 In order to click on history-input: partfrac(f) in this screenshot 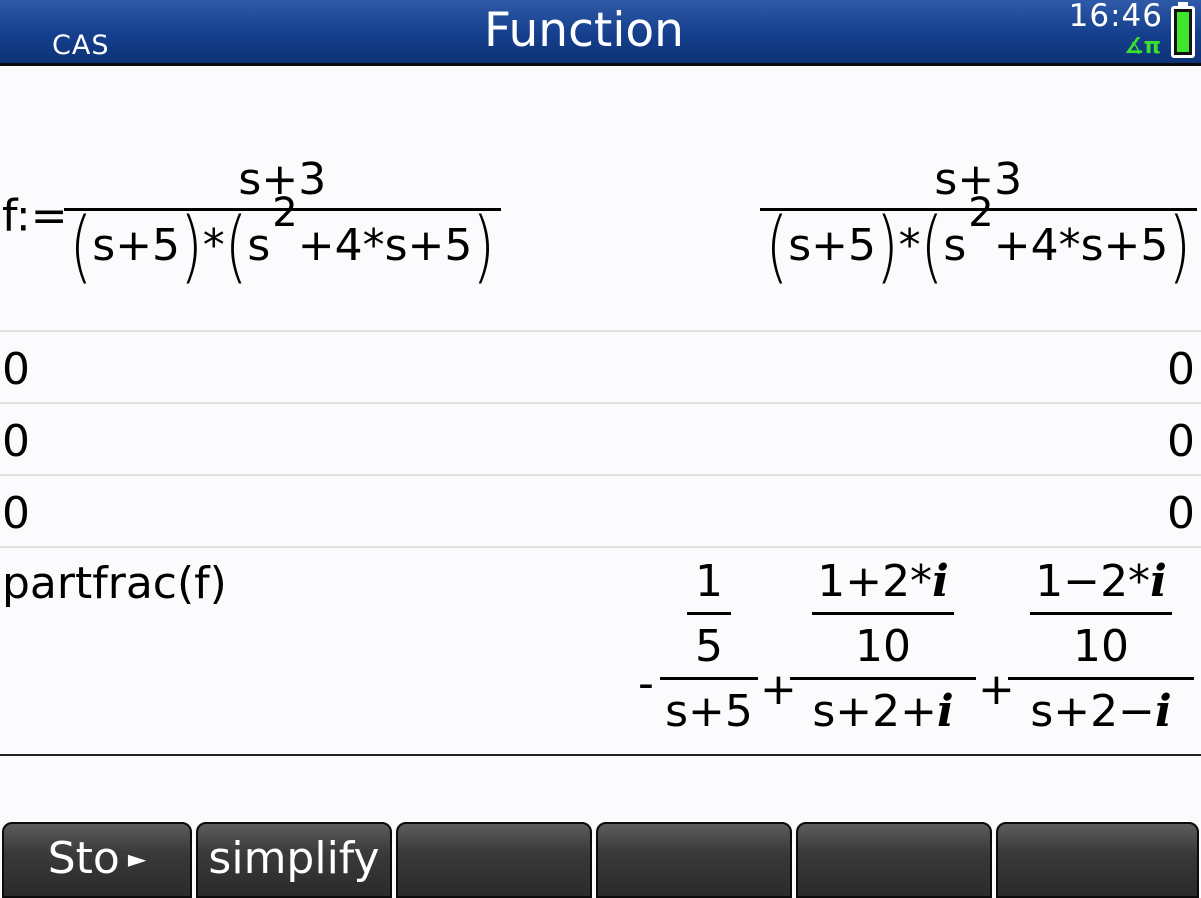, I will do `click(114, 583)`.